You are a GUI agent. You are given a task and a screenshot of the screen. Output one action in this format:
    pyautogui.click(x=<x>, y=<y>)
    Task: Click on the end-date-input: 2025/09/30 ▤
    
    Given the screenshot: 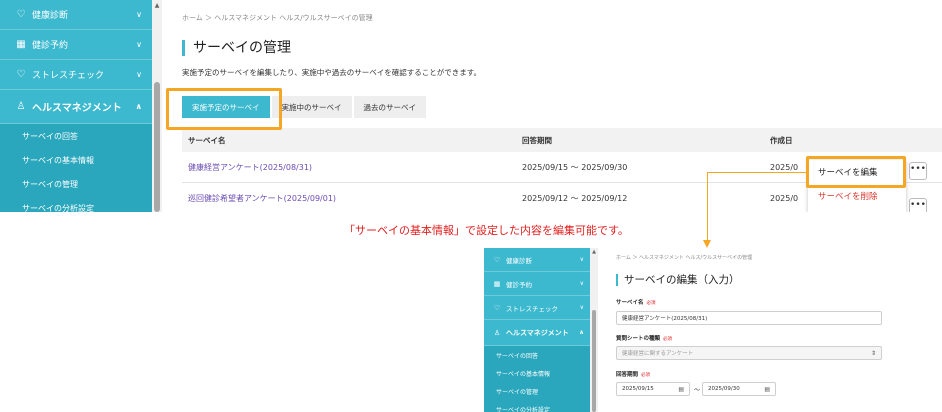 What is the action you would take?
    pyautogui.click(x=739, y=389)
    